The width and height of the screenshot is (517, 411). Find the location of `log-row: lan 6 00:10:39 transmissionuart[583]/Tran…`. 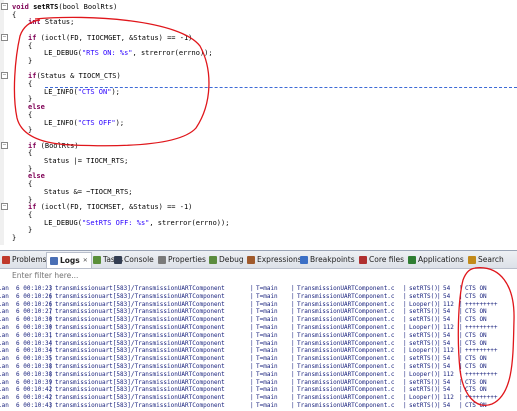

log-row: lan 6 00:10:39 transmissionuart[583]/Tran… is located at coordinates (258, 383).